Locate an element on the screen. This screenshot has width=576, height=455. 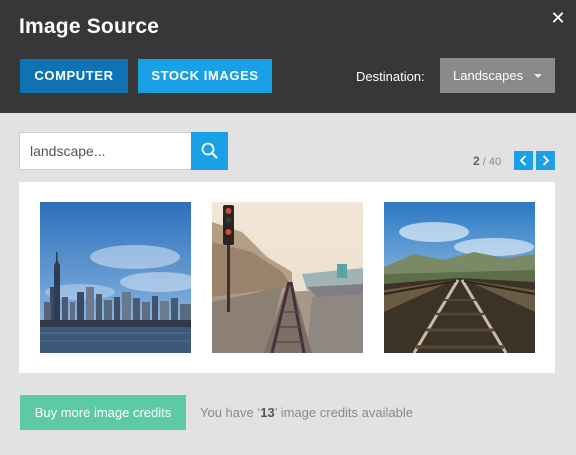
city-skyline-photo is located at coordinates (115, 277).